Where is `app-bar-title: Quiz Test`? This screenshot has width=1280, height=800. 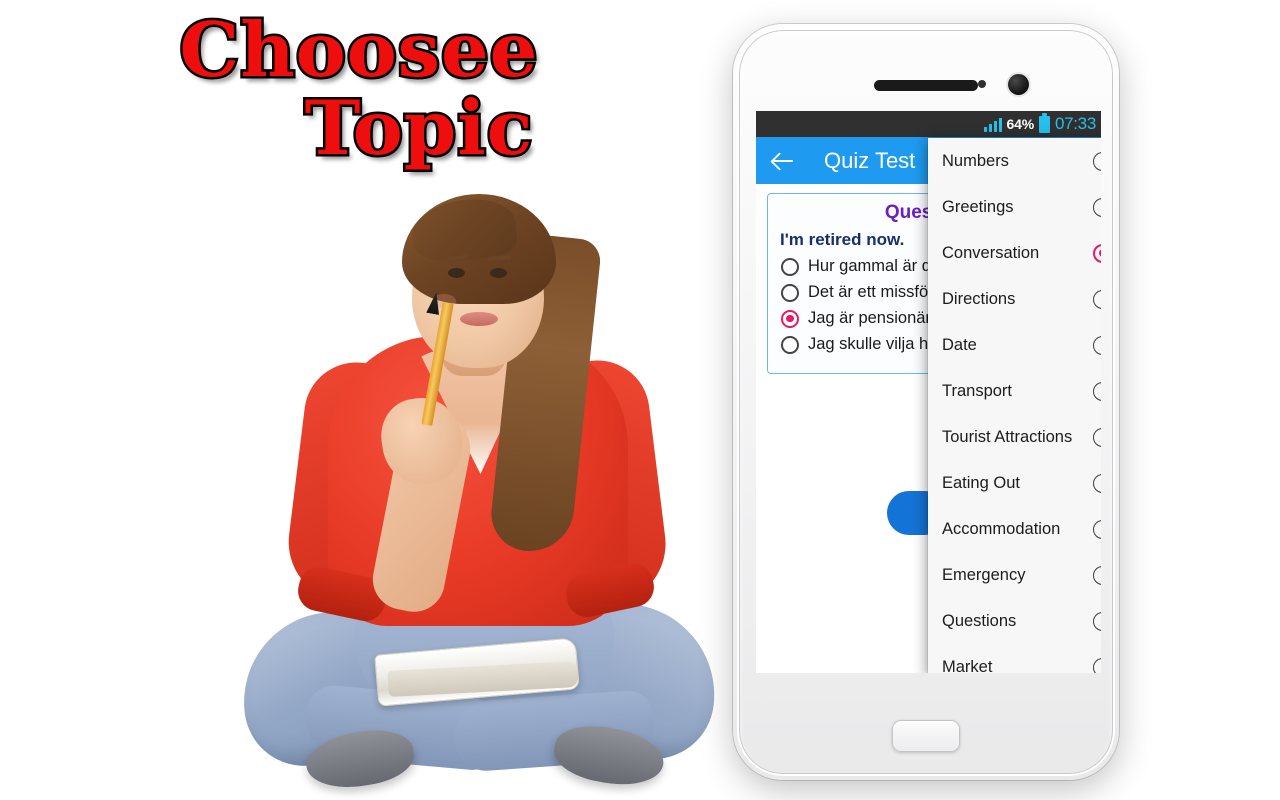 app-bar-title: Quiz Test is located at coordinates (870, 160).